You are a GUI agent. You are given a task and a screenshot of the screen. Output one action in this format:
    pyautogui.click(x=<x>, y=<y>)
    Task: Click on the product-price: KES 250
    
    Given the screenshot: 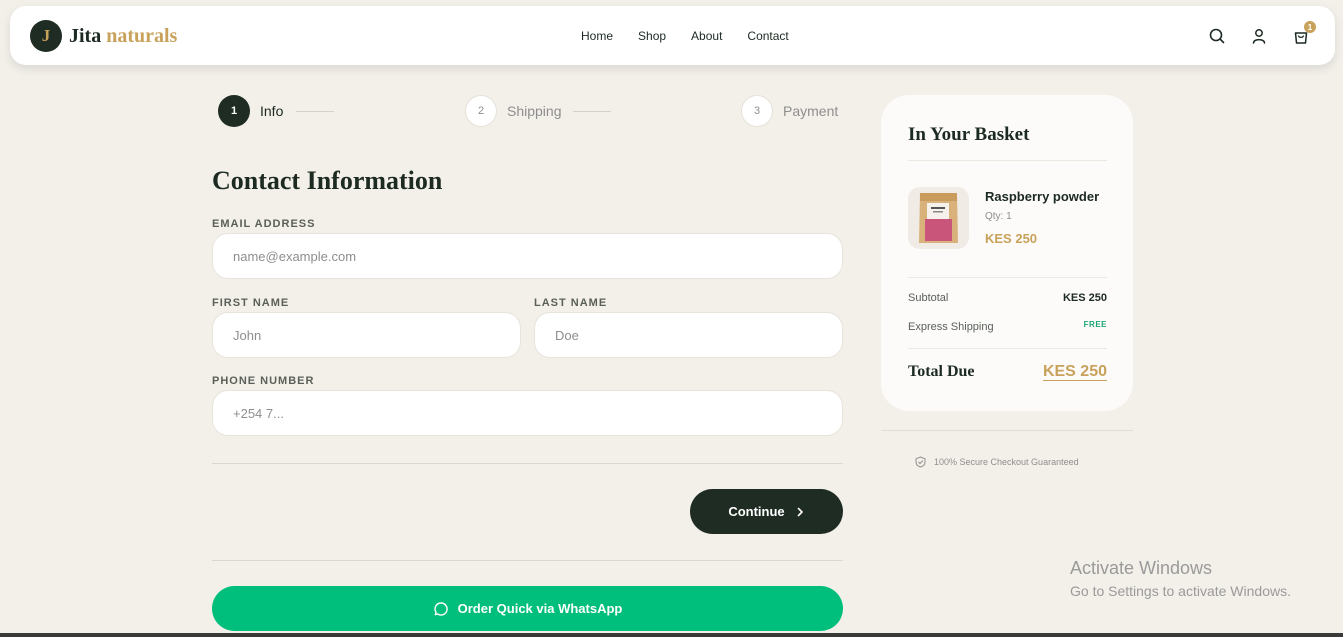 What is the action you would take?
    pyautogui.click(x=1011, y=238)
    